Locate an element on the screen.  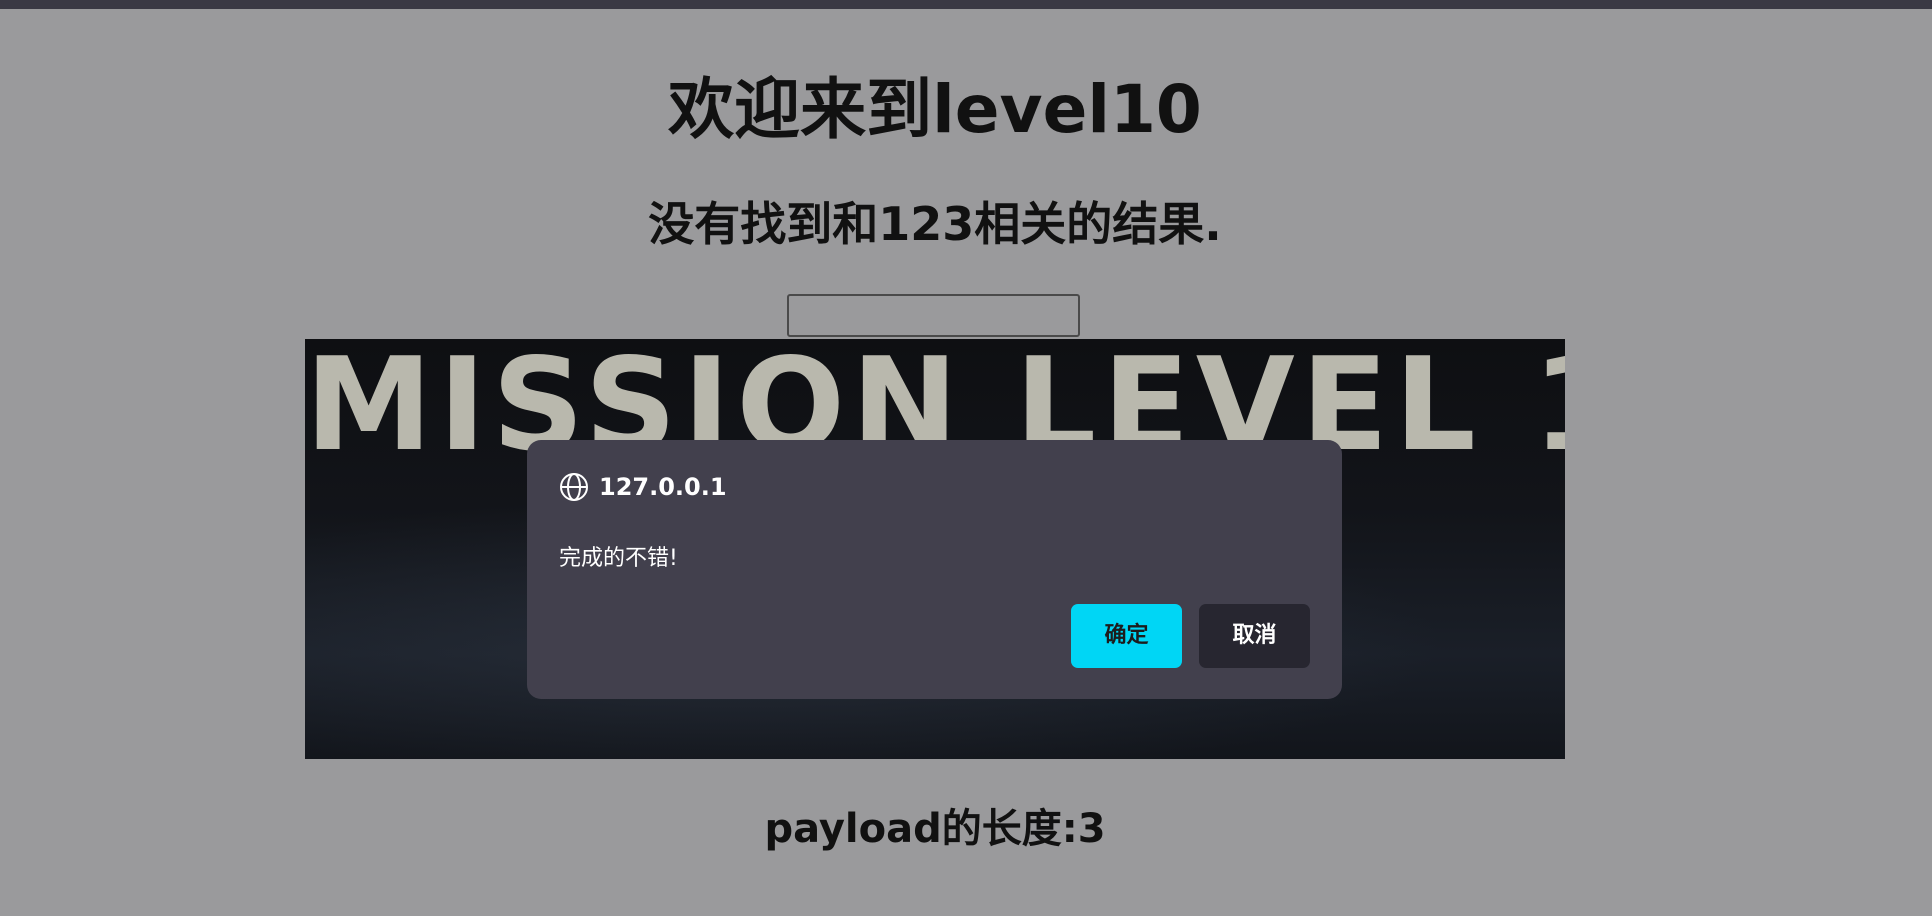
cancel-button: 取消 is located at coordinates (1254, 636).